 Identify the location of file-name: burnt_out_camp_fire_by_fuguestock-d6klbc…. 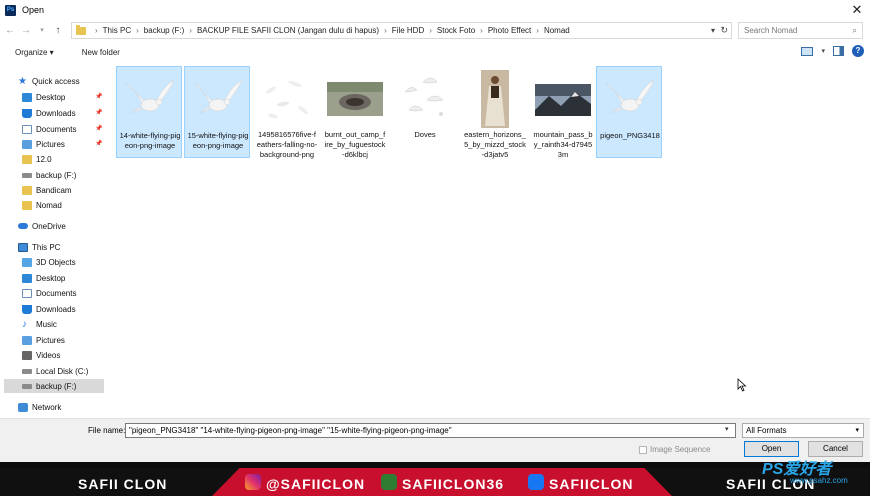
(355, 144).